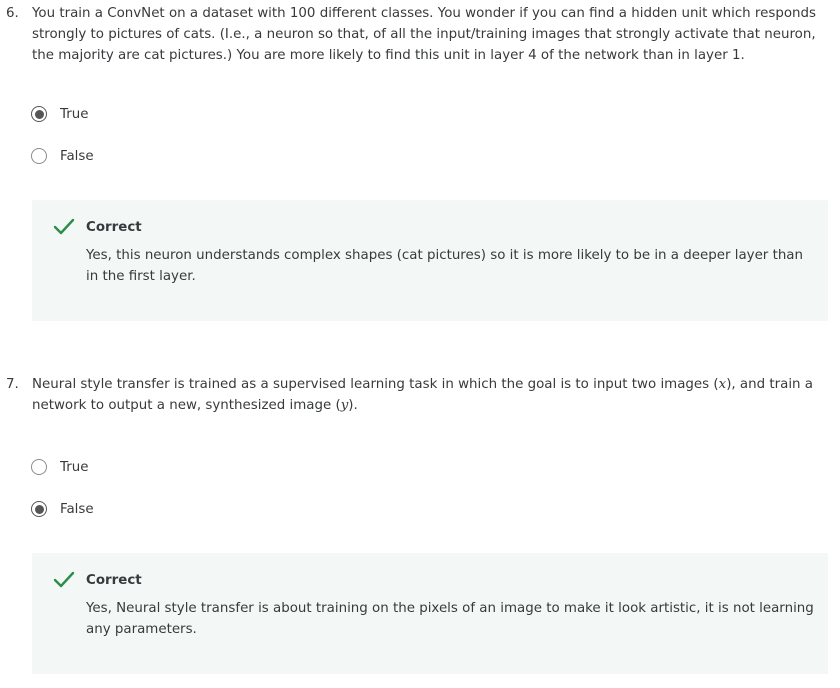 This screenshot has width=840, height=688. What do you see at coordinates (12, 384) in the screenshot?
I see `question-number: 7.` at bounding box center [12, 384].